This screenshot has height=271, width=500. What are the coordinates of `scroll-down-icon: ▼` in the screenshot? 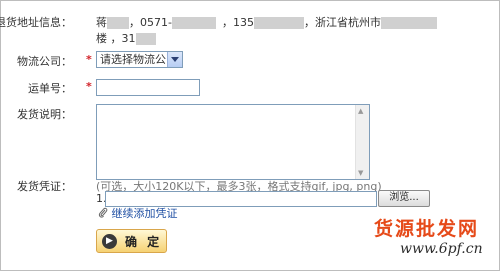 It's located at (360, 173).